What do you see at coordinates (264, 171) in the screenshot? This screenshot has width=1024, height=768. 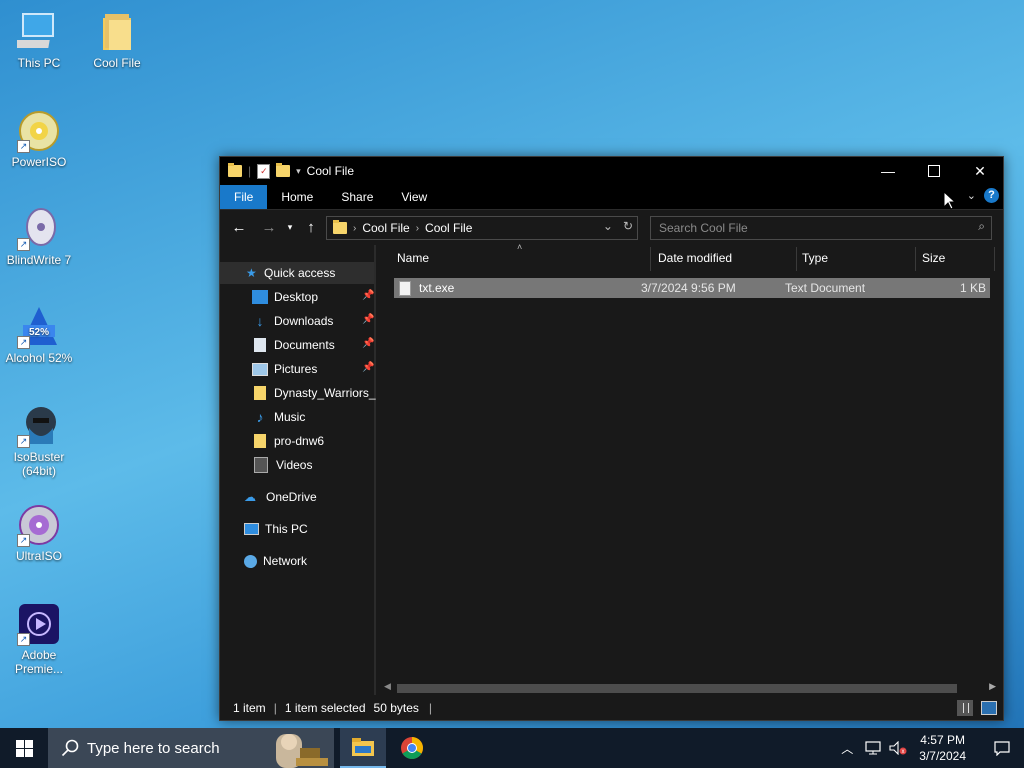 I see `properties-icon: ✓` at bounding box center [264, 171].